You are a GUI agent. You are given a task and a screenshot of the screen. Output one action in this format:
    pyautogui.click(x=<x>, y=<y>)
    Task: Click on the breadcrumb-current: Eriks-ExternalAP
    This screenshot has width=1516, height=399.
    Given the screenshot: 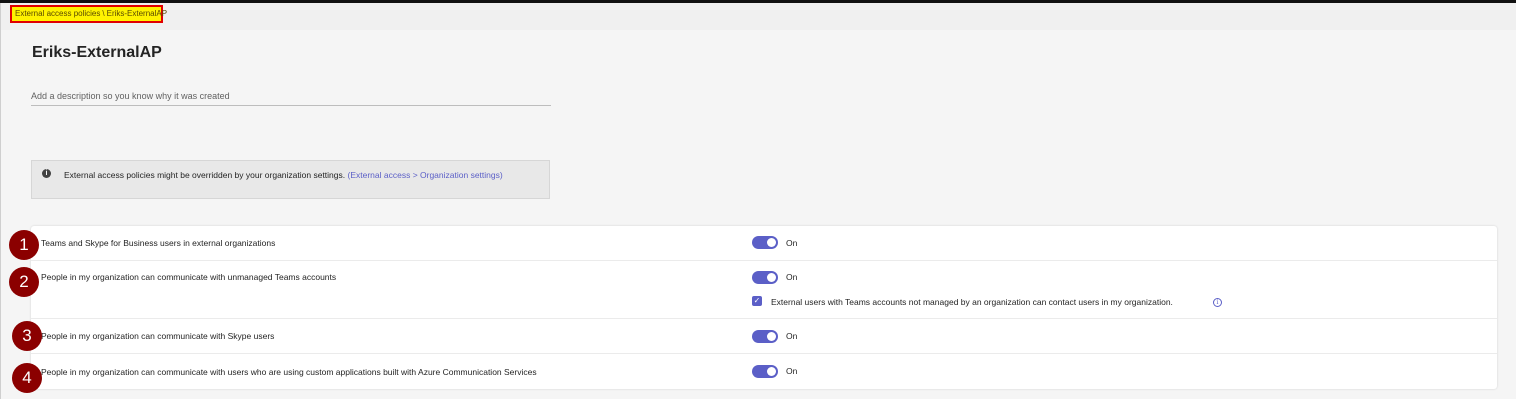 What is the action you would take?
    pyautogui.click(x=137, y=13)
    